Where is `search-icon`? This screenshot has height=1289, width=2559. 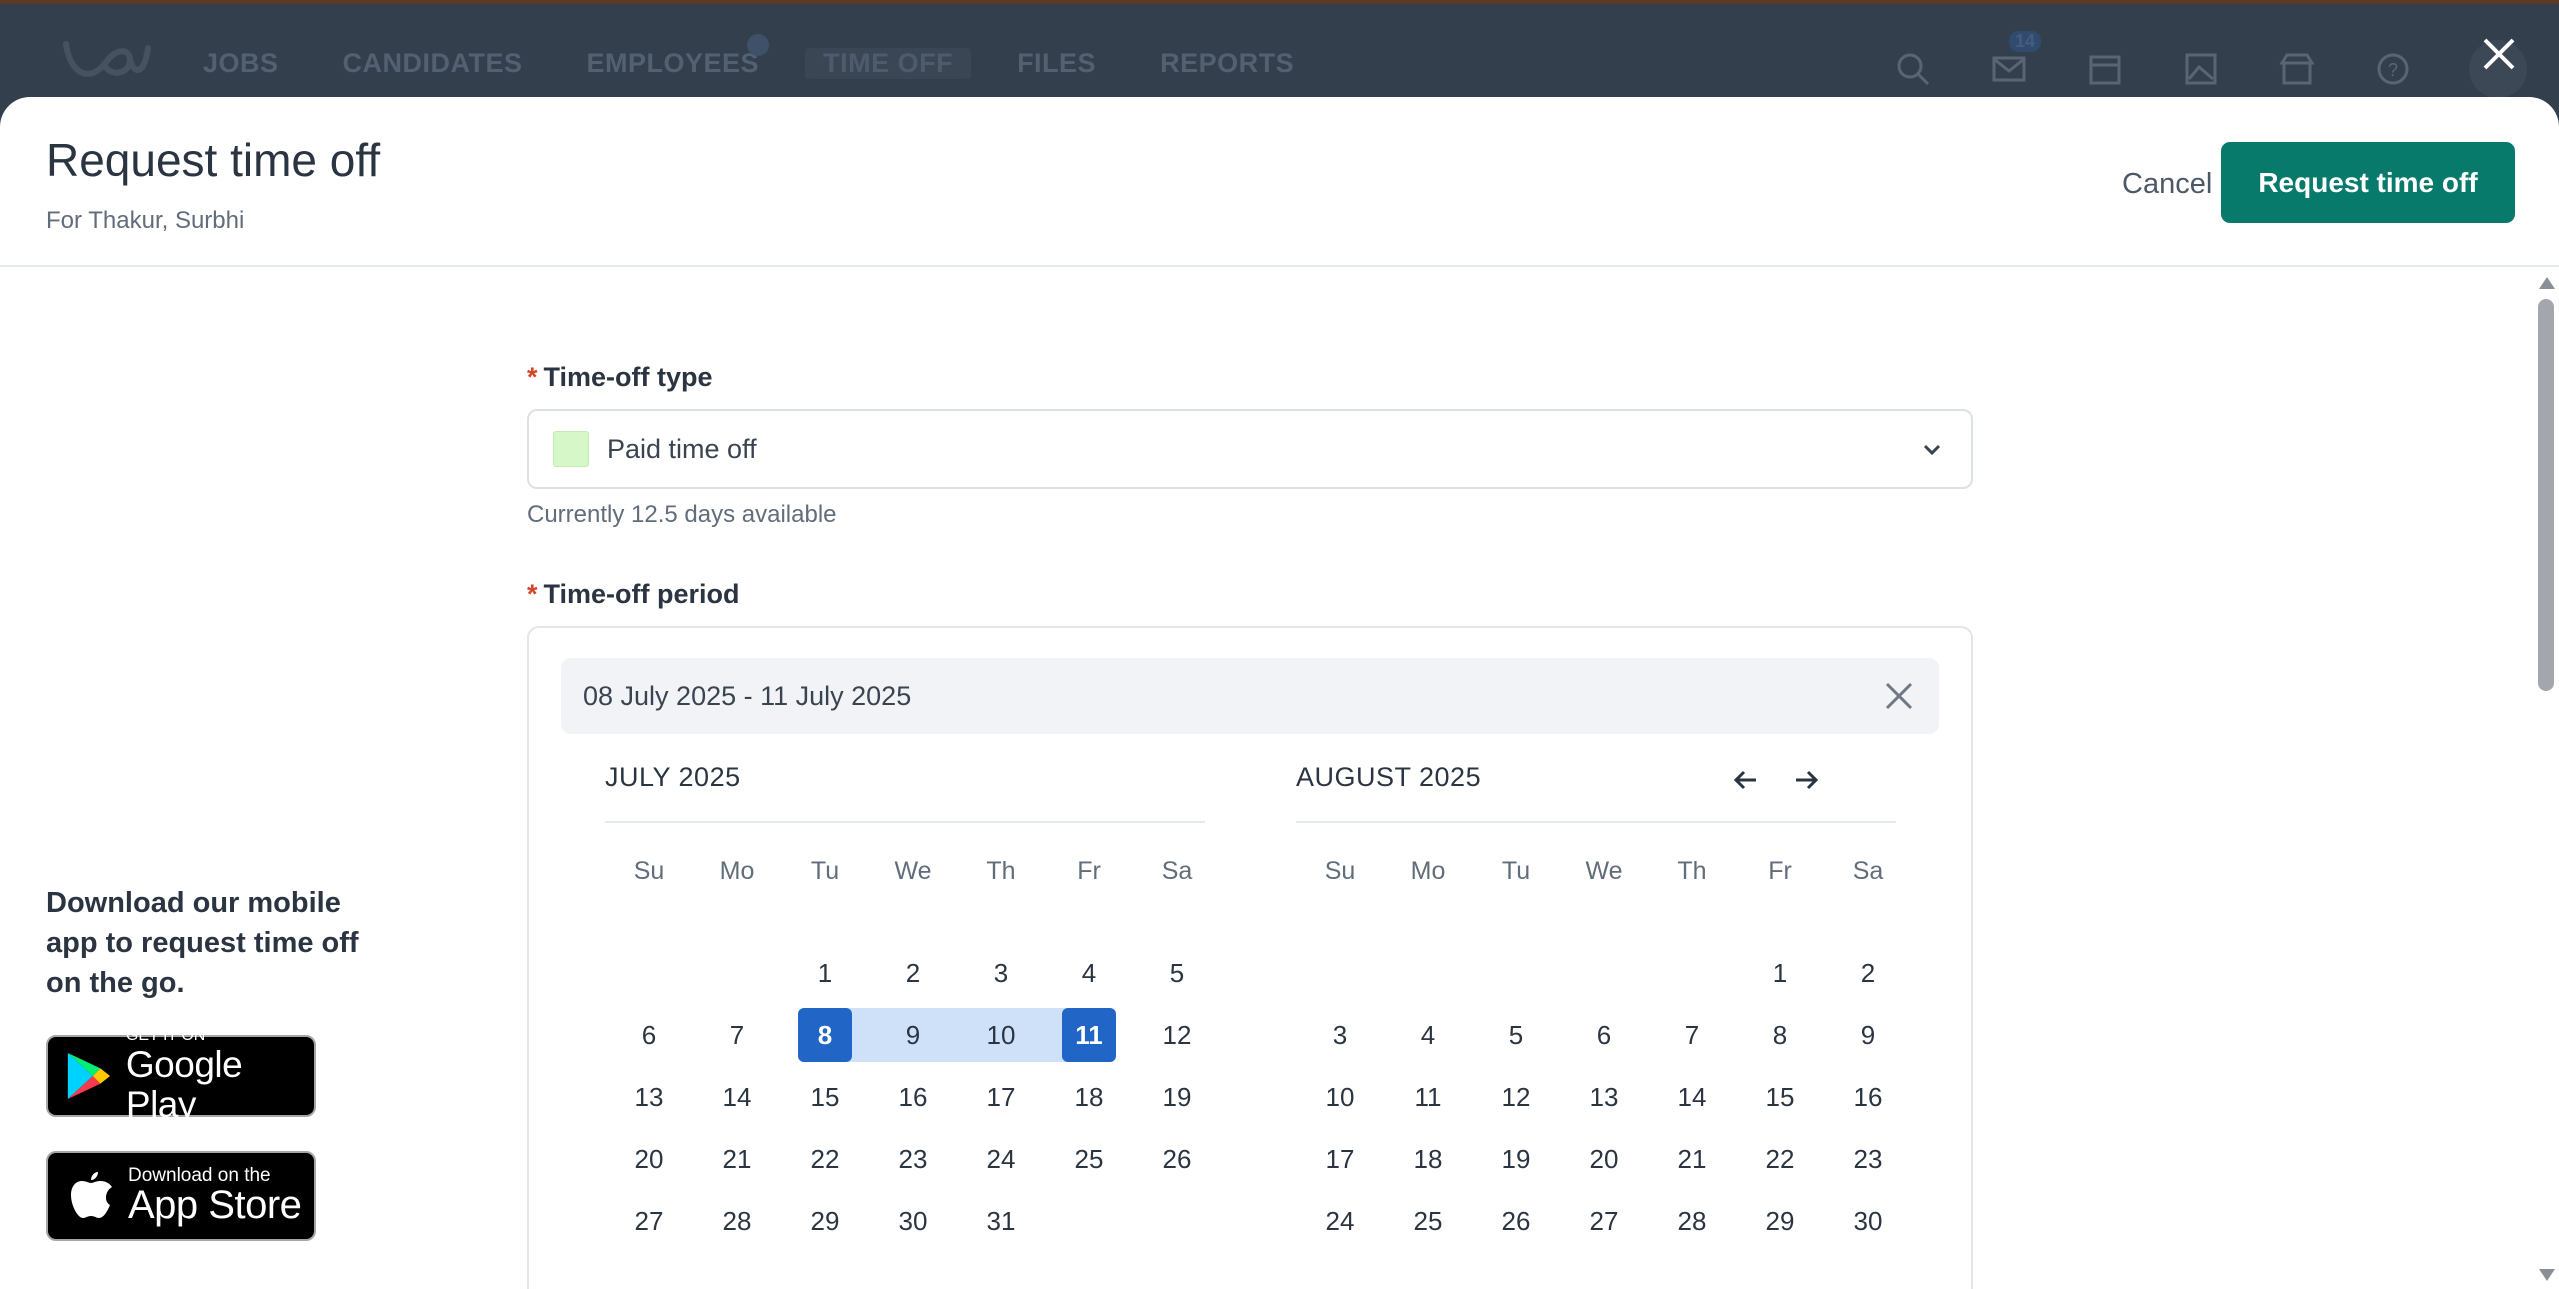 search-icon is located at coordinates (1913, 69).